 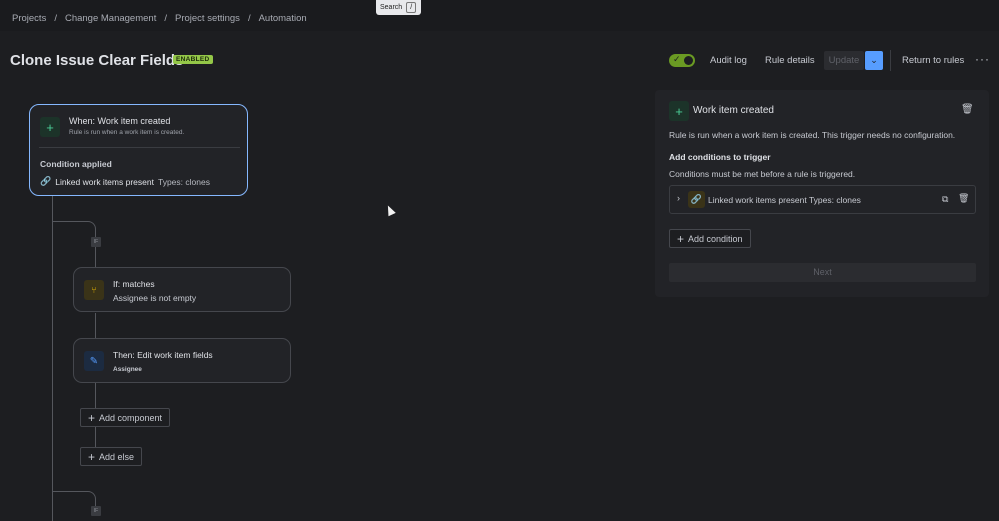 I want to click on trigger-title: When: Work item created, so click(x=120, y=121).